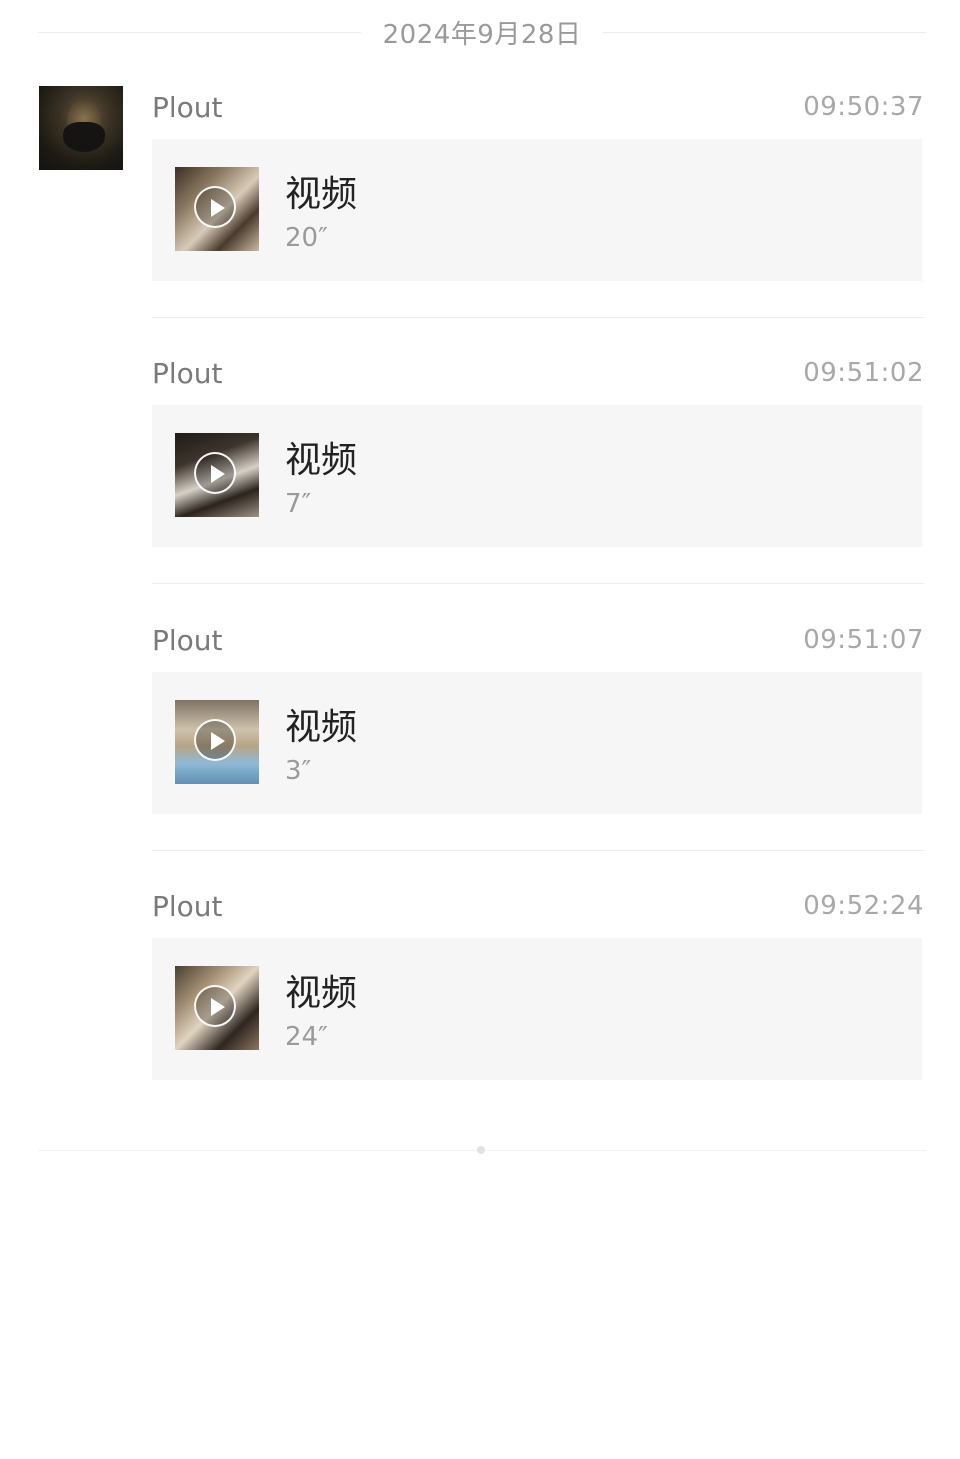 Image resolution: width=960 pixels, height=1459 pixels. Describe the element at coordinates (199, 32) in the screenshot. I see `divider-line-left` at that location.